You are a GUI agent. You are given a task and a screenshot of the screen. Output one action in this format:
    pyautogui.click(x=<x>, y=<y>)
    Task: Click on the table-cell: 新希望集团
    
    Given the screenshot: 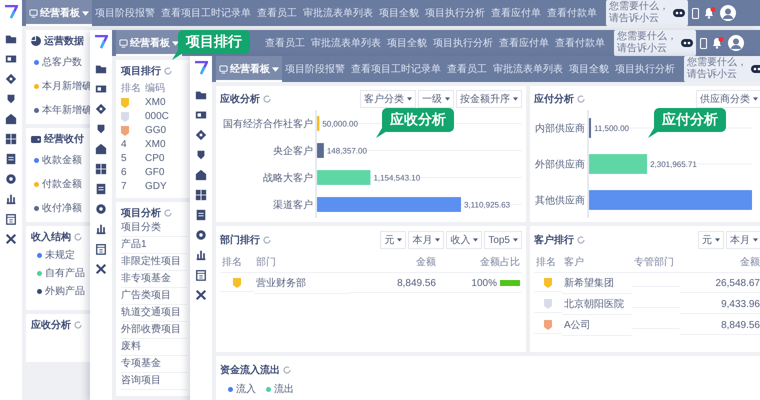 What is the action you would take?
    pyautogui.click(x=597, y=283)
    